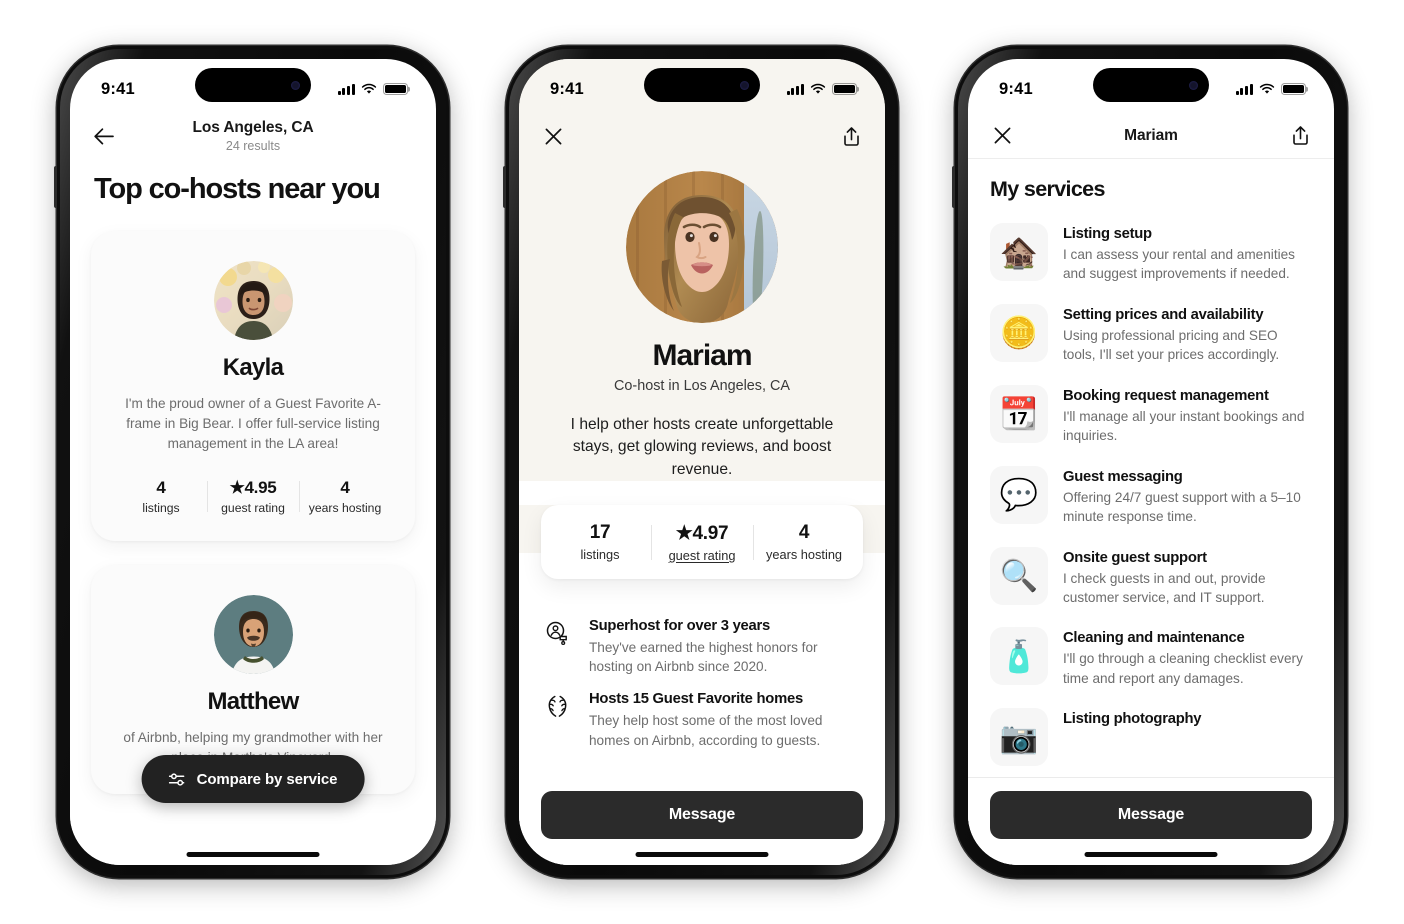  Describe the element at coordinates (1132, 719) in the screenshot. I see `service-title: Listing photography` at that location.